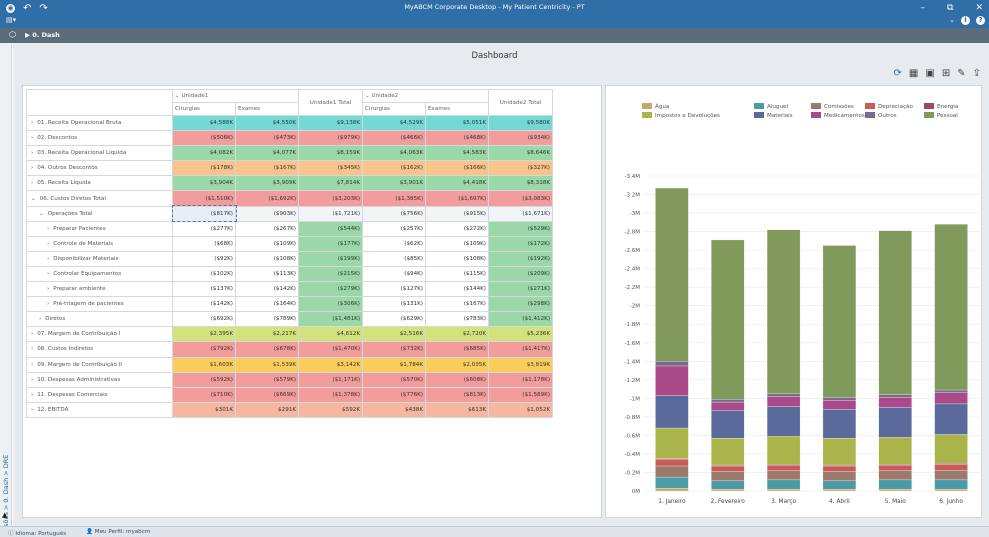 The image size is (989, 537). I want to click on grid-icon: ▦, so click(913, 73).